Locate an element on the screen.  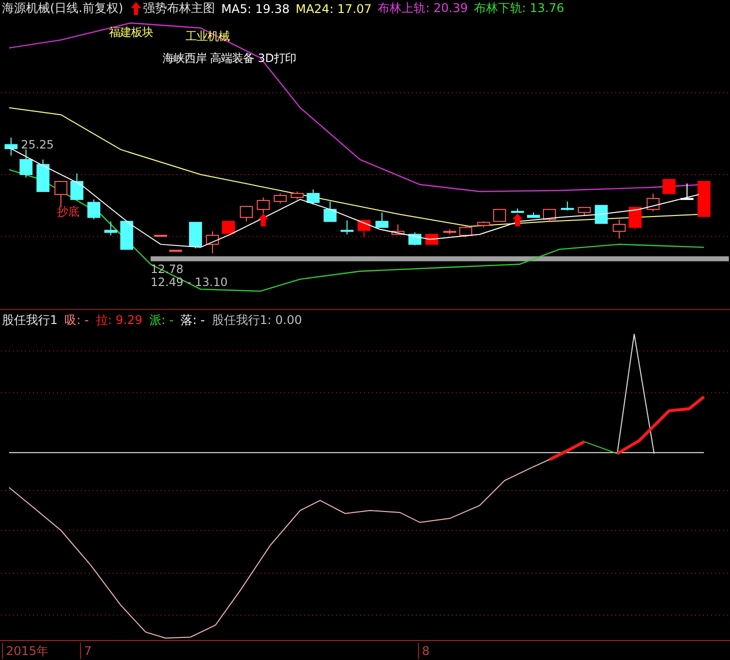
time-axis-label: 8 is located at coordinates (424, 651).